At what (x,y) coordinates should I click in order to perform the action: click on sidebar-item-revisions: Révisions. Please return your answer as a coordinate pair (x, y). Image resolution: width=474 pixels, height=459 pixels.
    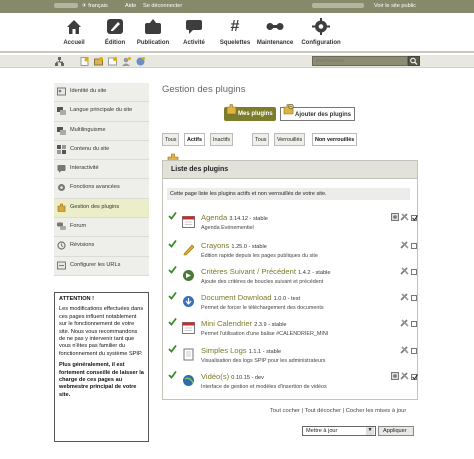
    Looking at the image, I should click on (101, 247).